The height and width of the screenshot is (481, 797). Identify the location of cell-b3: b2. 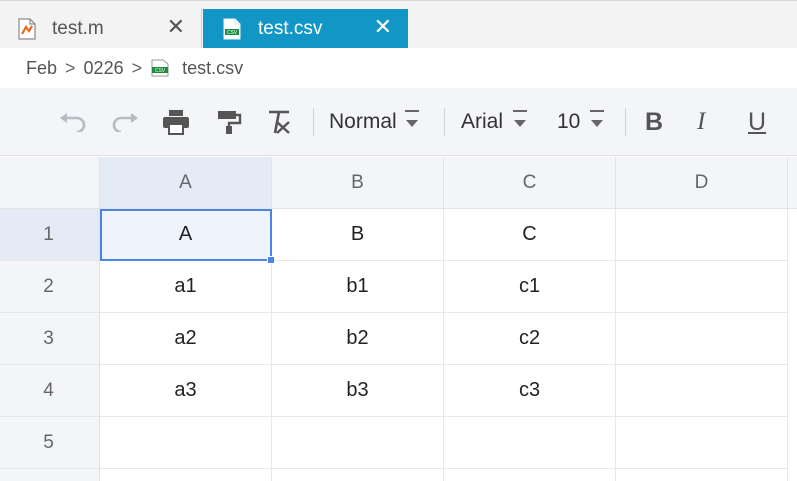
(358, 339).